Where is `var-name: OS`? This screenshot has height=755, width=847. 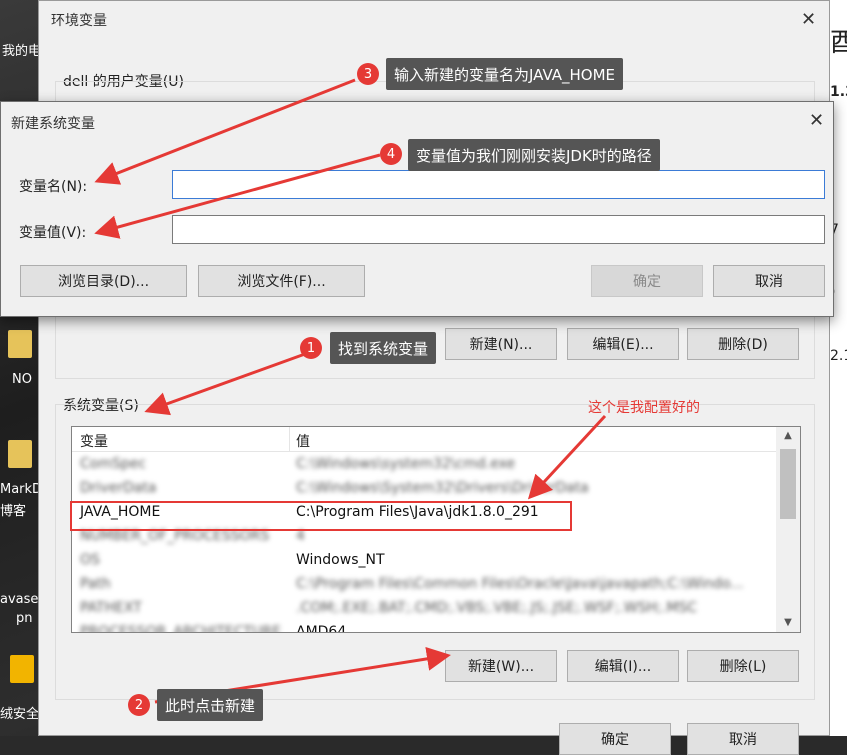
var-name: OS is located at coordinates (90, 560).